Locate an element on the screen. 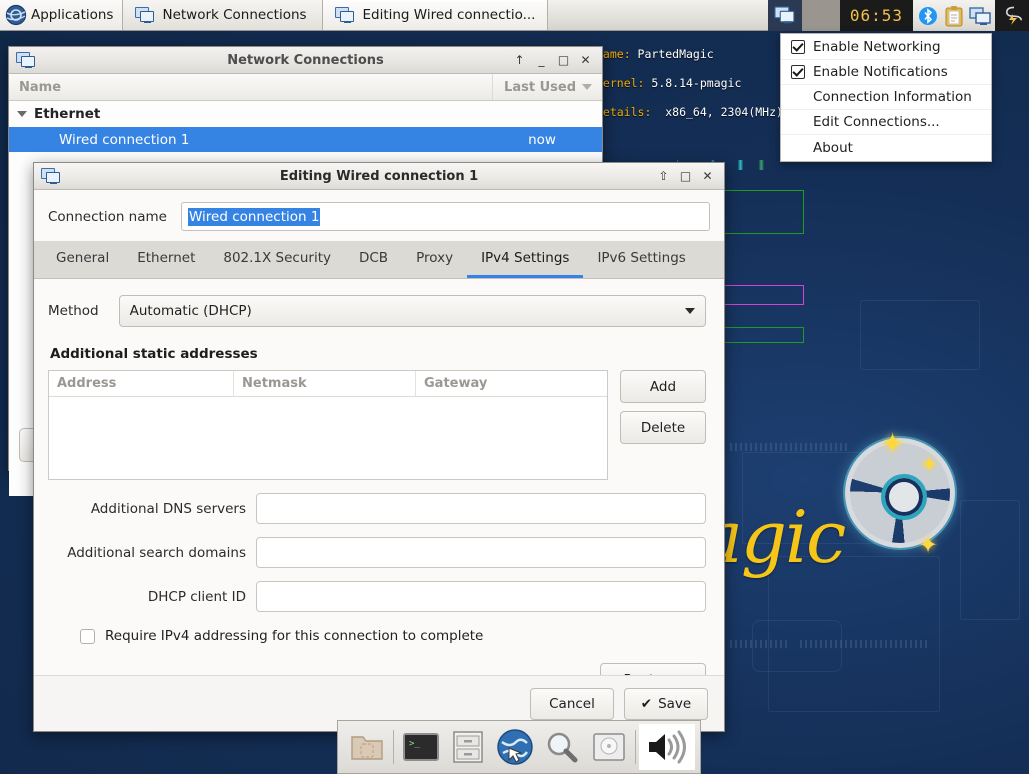 Image resolution: width=1029 pixels, height=774 pixels. tab-8021x-security: 802.1X Security is located at coordinates (277, 259).